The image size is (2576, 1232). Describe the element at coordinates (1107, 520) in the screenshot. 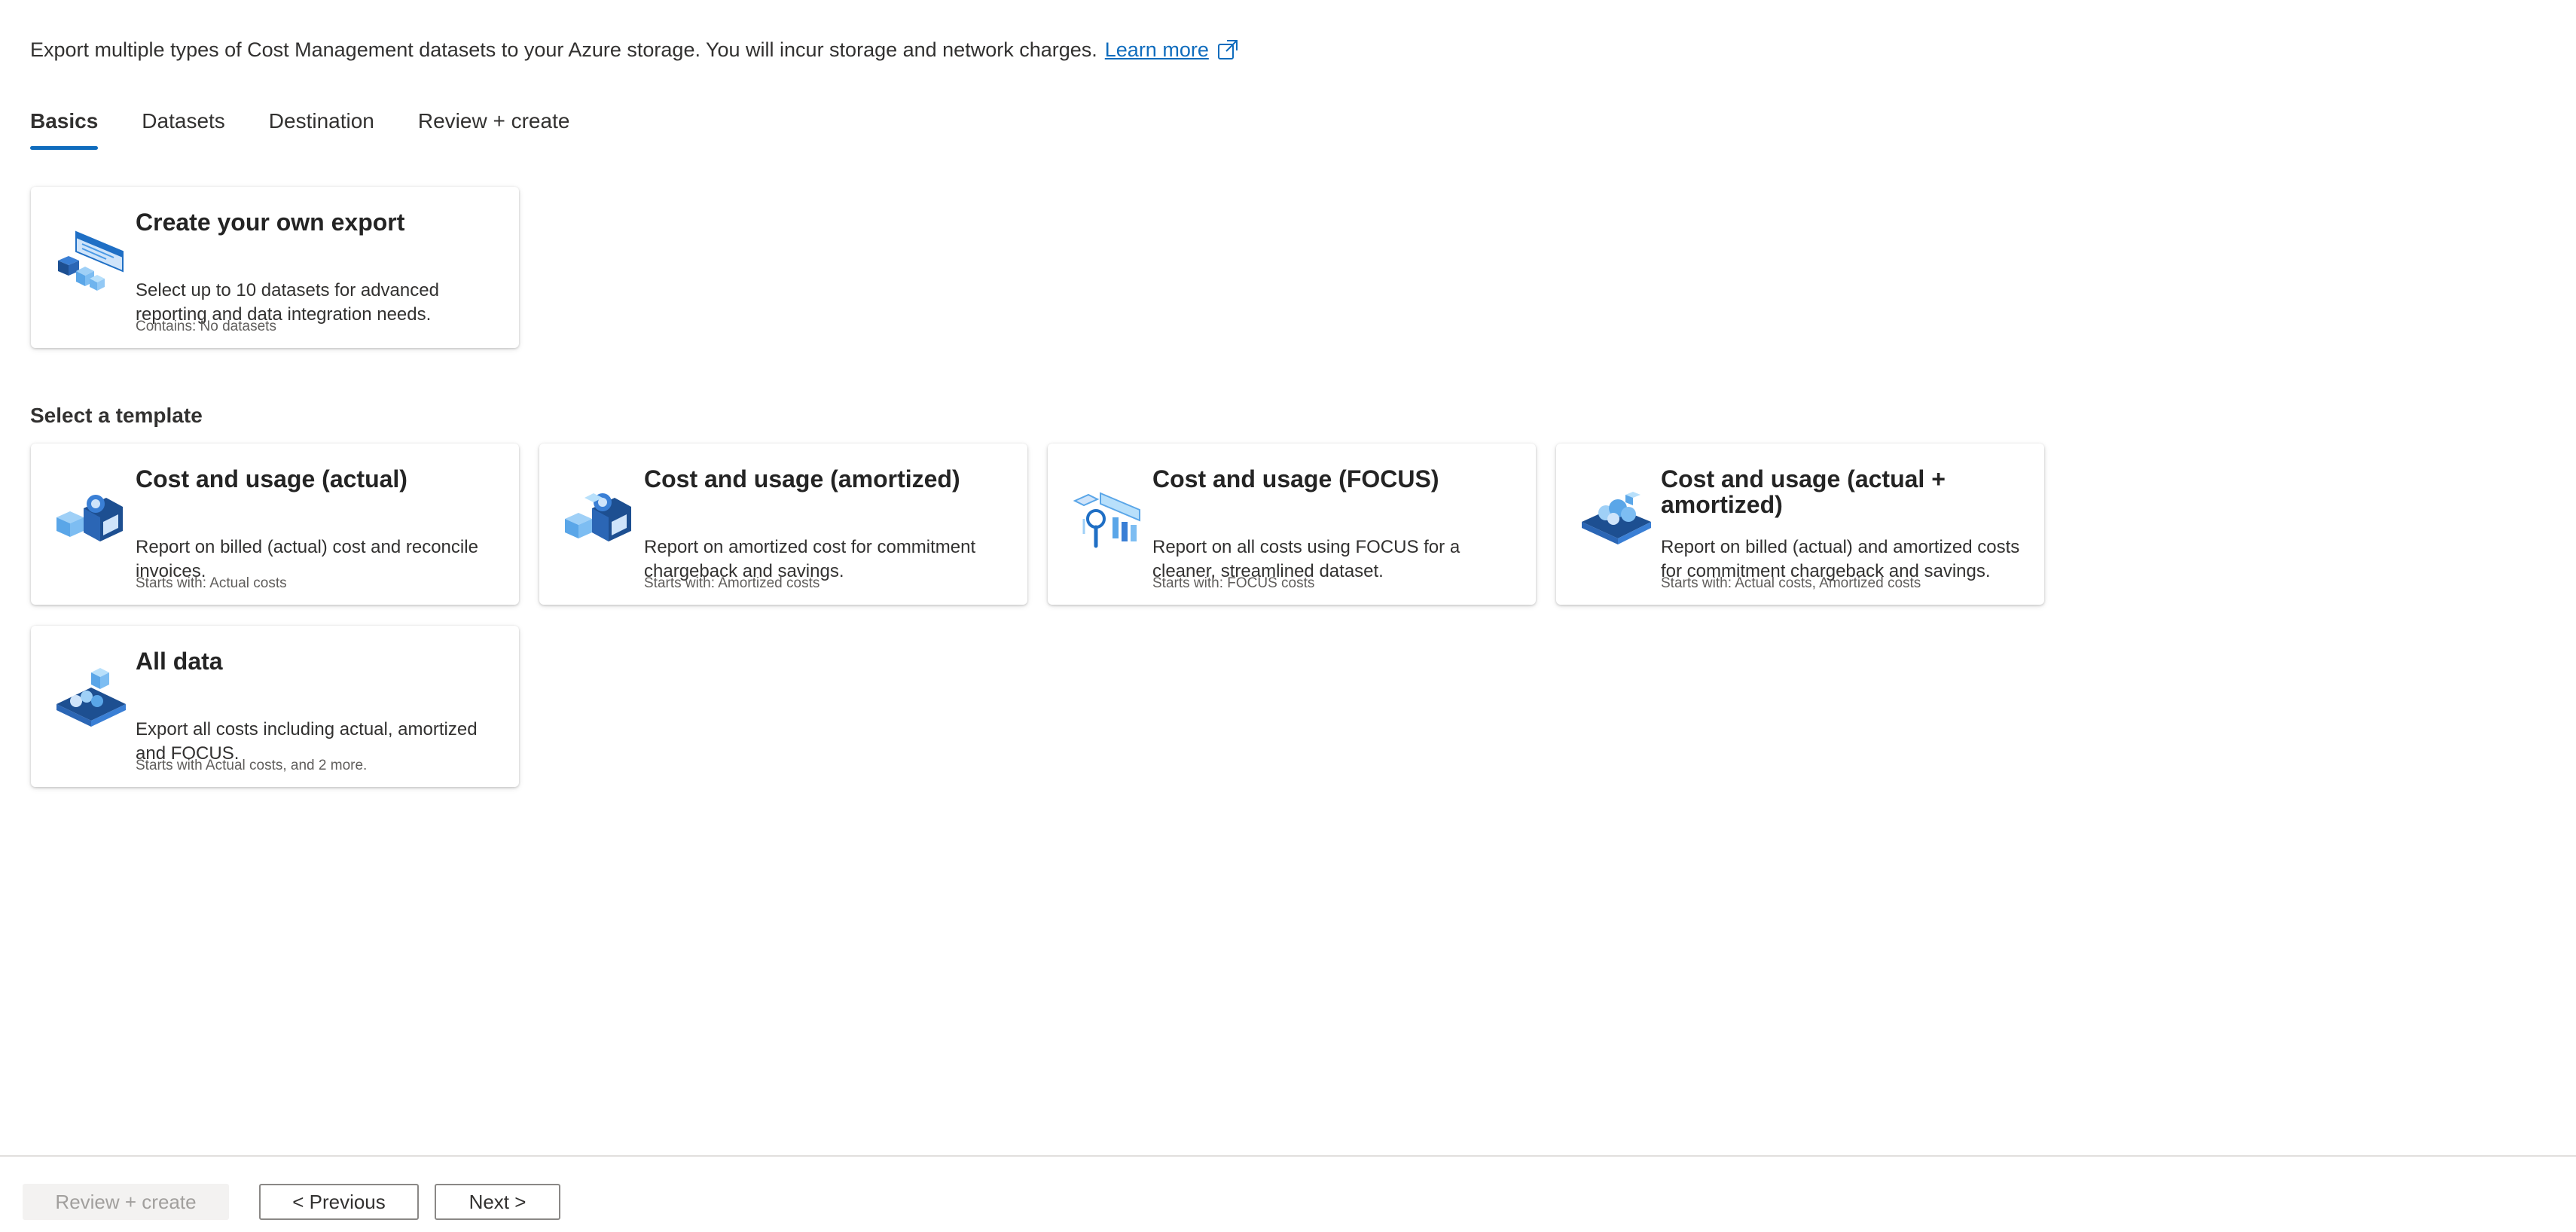

I see `focus-cost-illustration-icon` at that location.